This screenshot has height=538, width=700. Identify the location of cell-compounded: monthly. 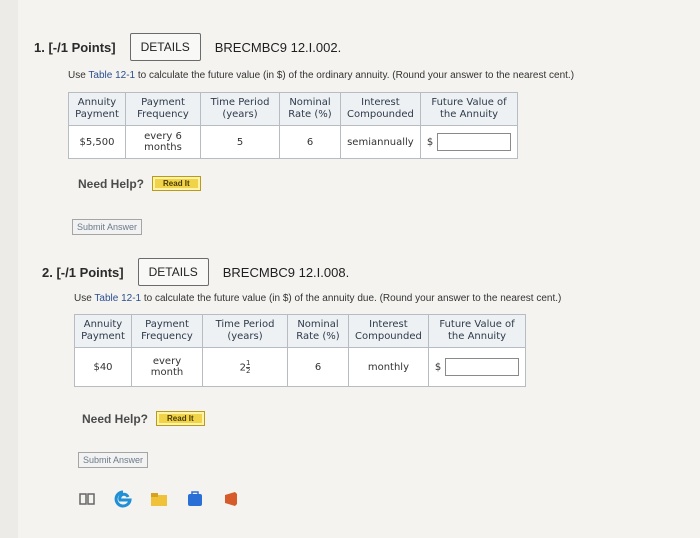
(388, 367).